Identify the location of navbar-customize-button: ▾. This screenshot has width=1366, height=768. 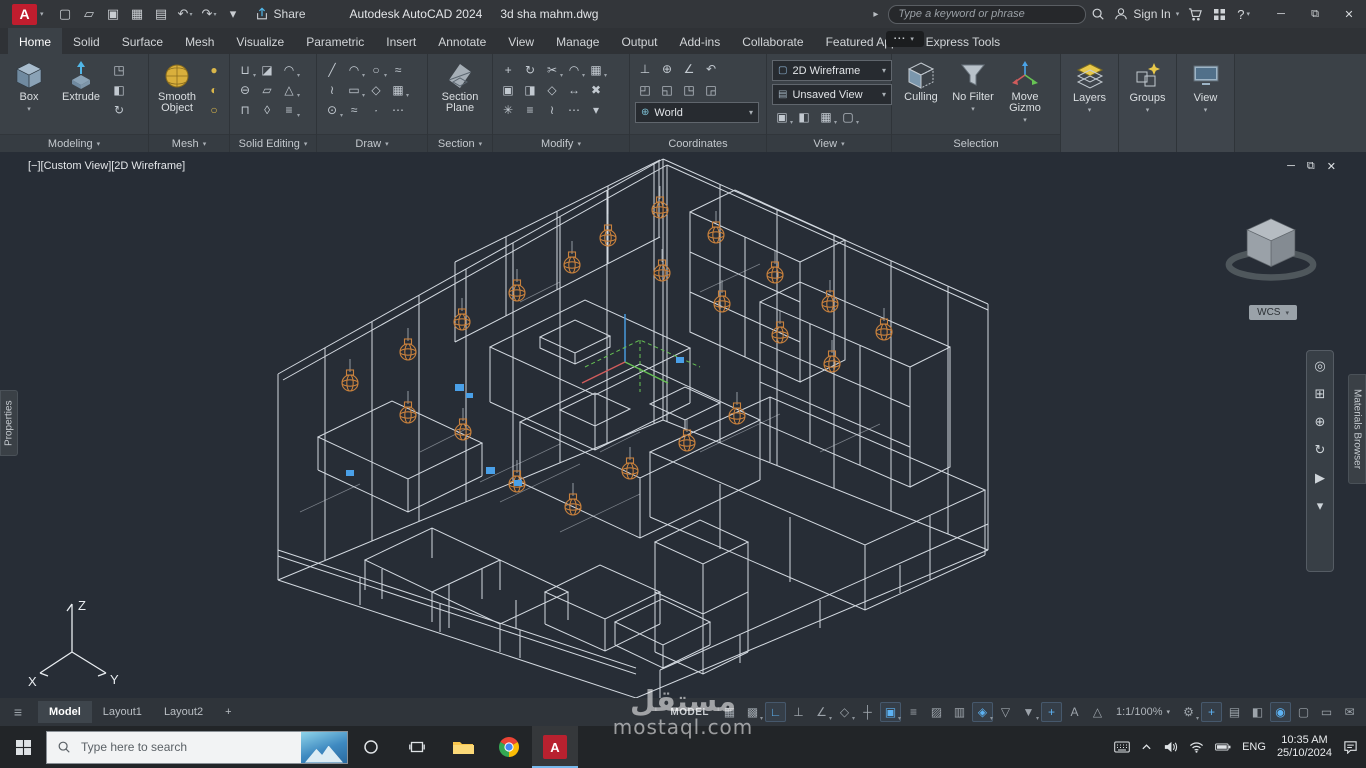
(1320, 506).